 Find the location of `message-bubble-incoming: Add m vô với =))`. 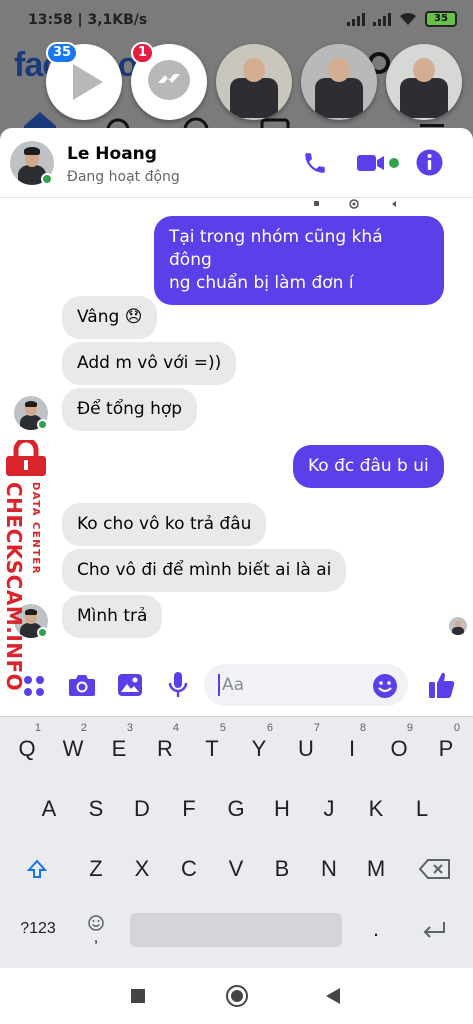

message-bubble-incoming: Add m vô với =)) is located at coordinates (149, 363).